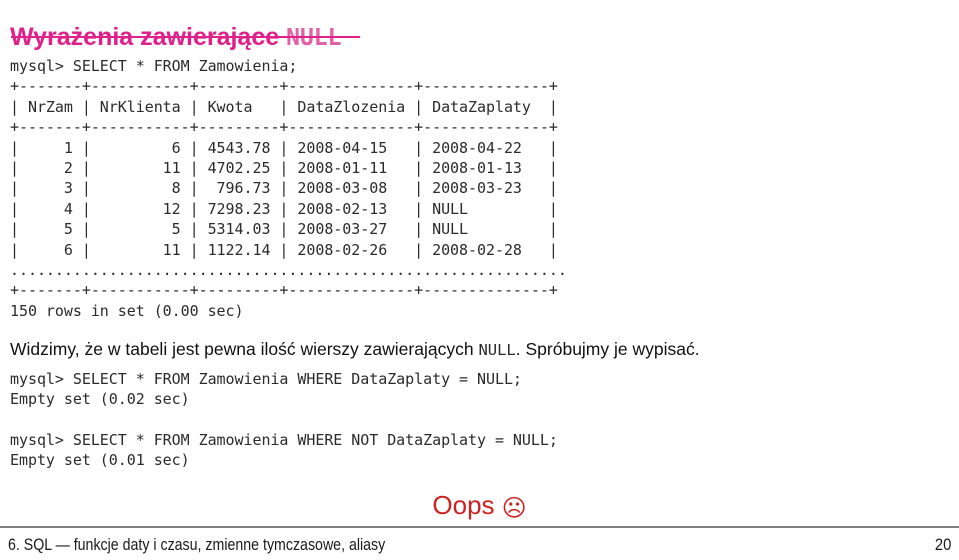  Describe the element at coordinates (514, 508) in the screenshot. I see `frowning-face-icon: ☹` at that location.